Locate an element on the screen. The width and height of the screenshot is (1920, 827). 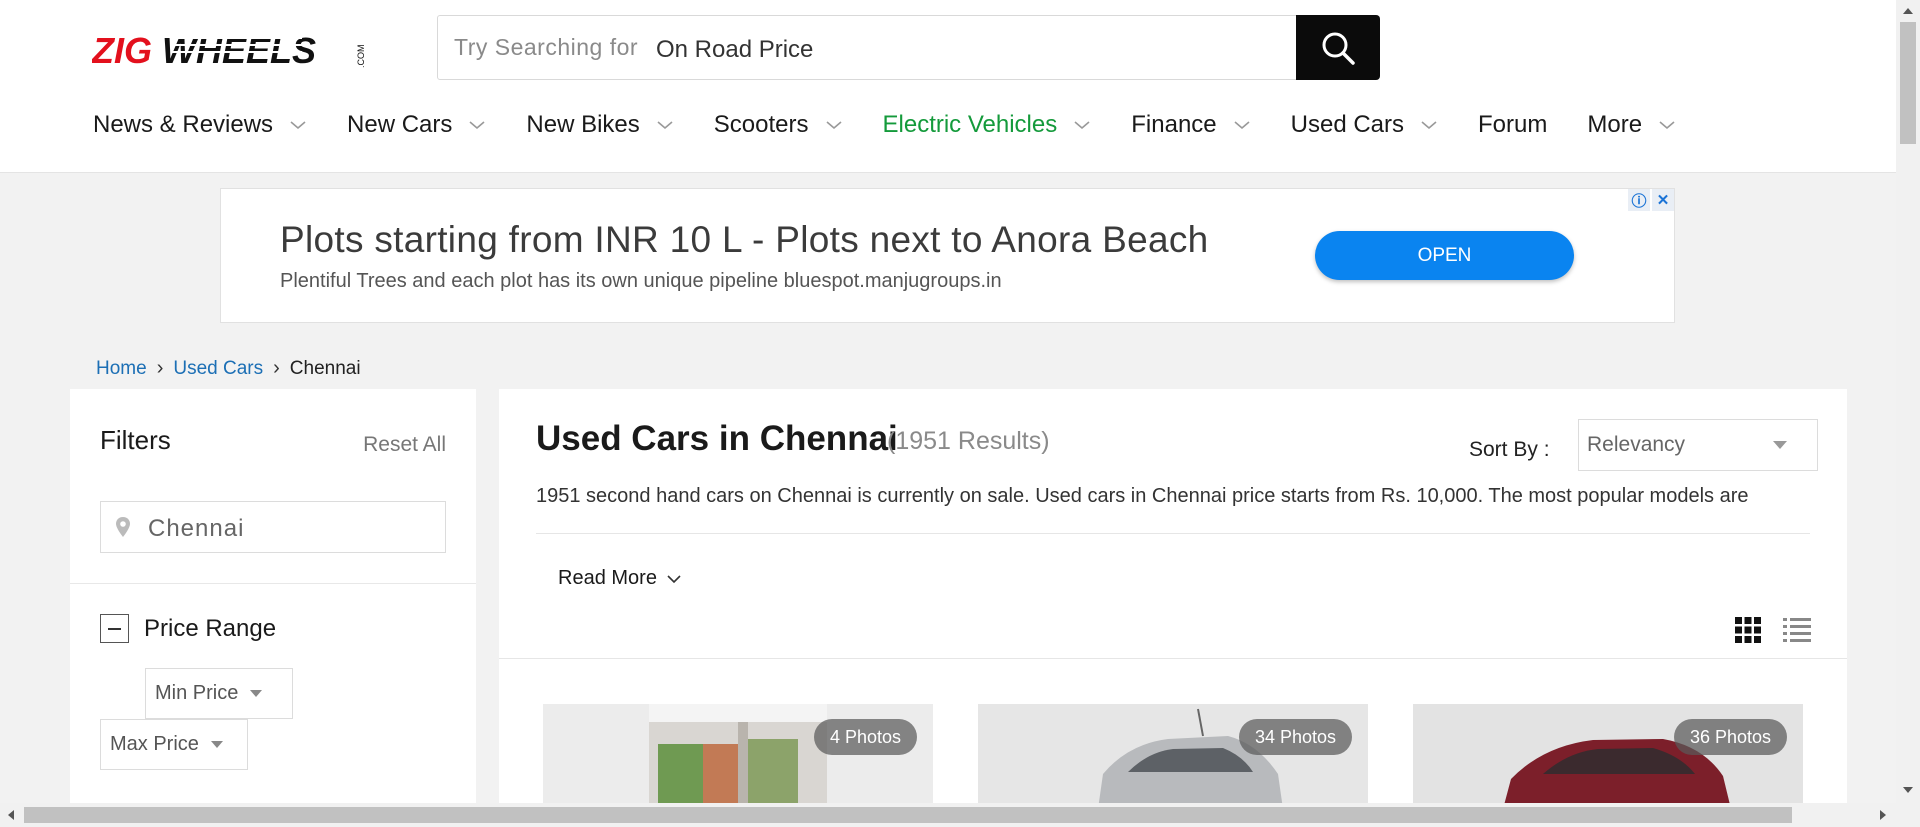
search-hint: Try Searching for is located at coordinates (546, 47).